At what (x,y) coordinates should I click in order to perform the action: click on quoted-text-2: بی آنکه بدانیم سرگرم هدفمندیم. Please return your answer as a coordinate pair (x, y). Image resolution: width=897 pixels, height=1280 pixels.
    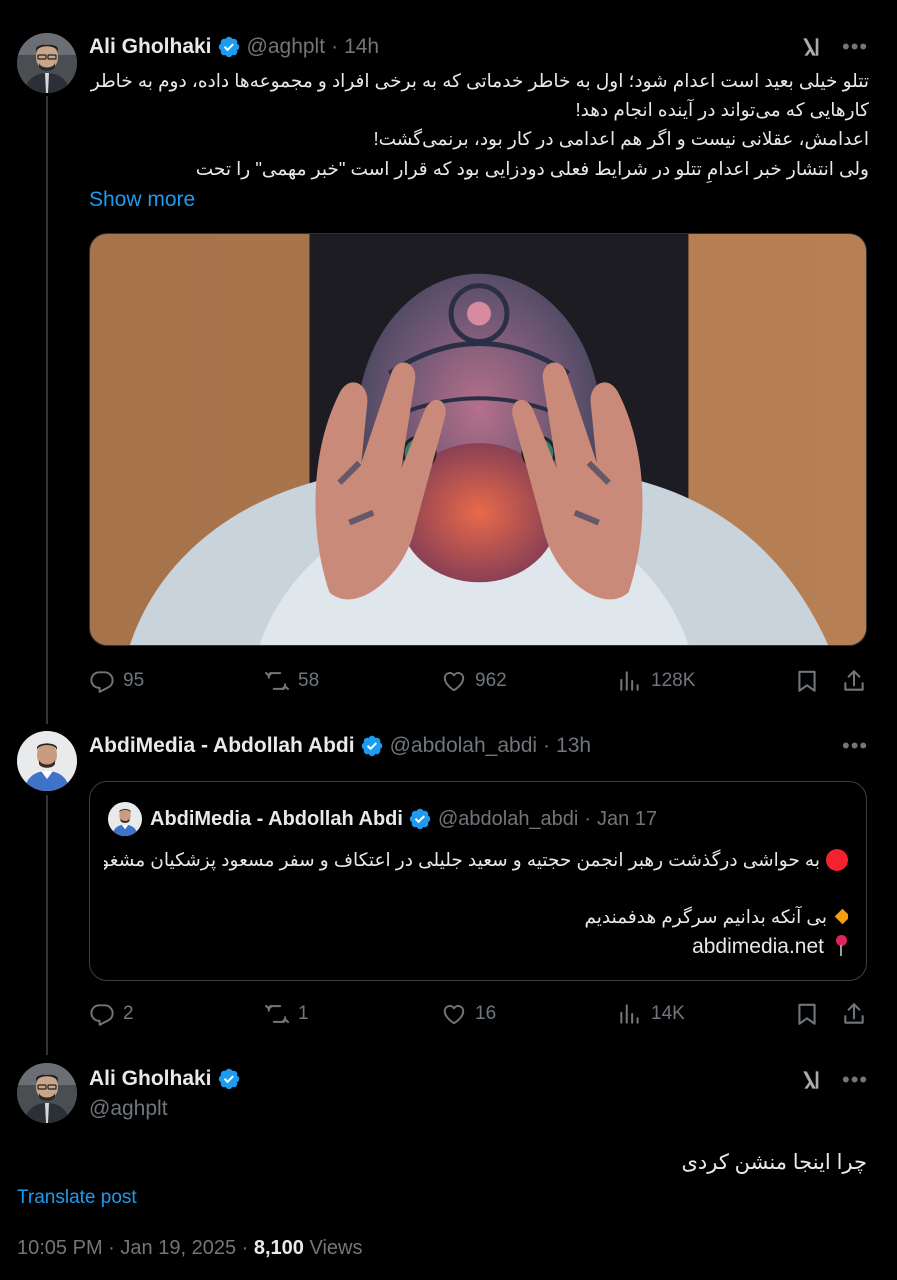
    Looking at the image, I should click on (705, 916).